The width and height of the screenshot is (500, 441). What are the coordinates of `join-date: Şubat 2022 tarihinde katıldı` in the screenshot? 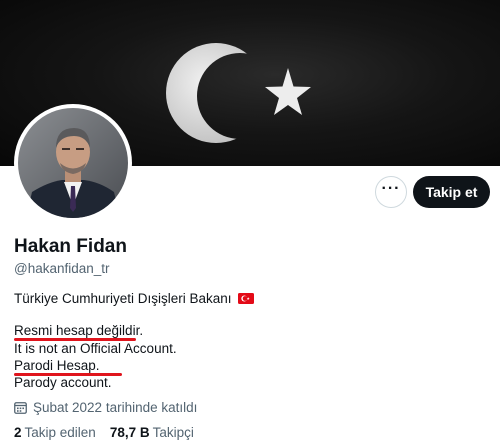 It's located at (105, 407).